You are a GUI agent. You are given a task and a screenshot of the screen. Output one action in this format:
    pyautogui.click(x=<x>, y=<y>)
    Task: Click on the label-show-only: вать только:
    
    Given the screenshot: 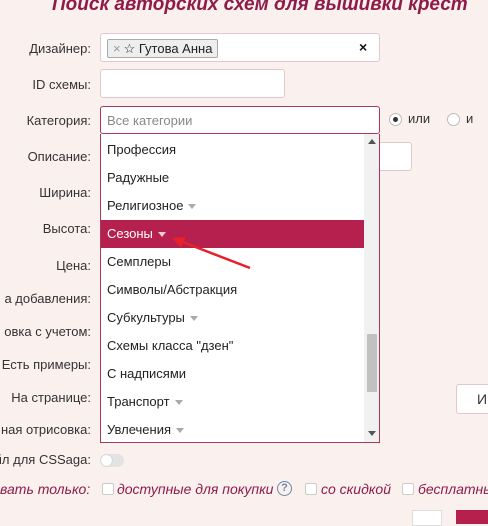 What is the action you would take?
    pyautogui.click(x=45, y=489)
    